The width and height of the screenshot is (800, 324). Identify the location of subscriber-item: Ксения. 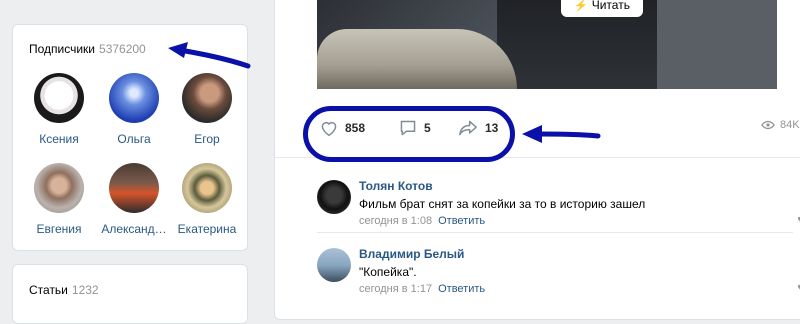
(59, 109).